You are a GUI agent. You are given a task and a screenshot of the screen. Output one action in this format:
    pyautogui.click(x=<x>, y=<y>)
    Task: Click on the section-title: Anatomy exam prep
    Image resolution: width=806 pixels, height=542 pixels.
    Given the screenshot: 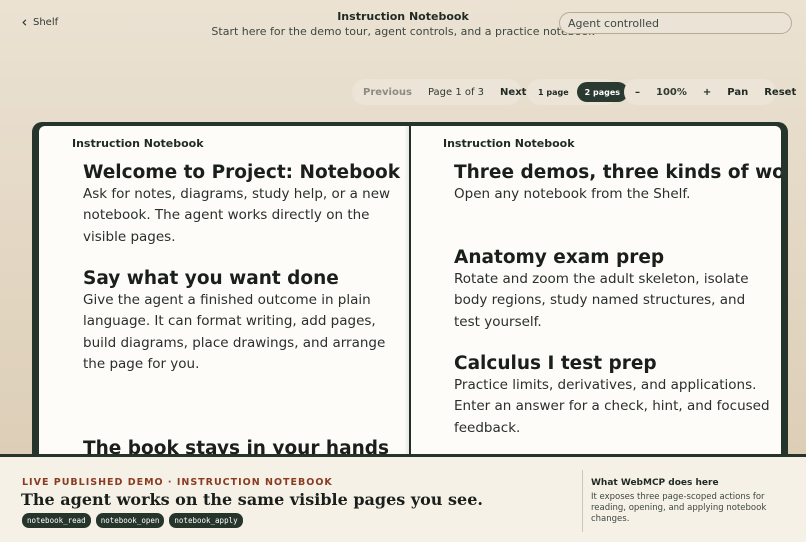 What is the action you would take?
    pyautogui.click(x=559, y=257)
    